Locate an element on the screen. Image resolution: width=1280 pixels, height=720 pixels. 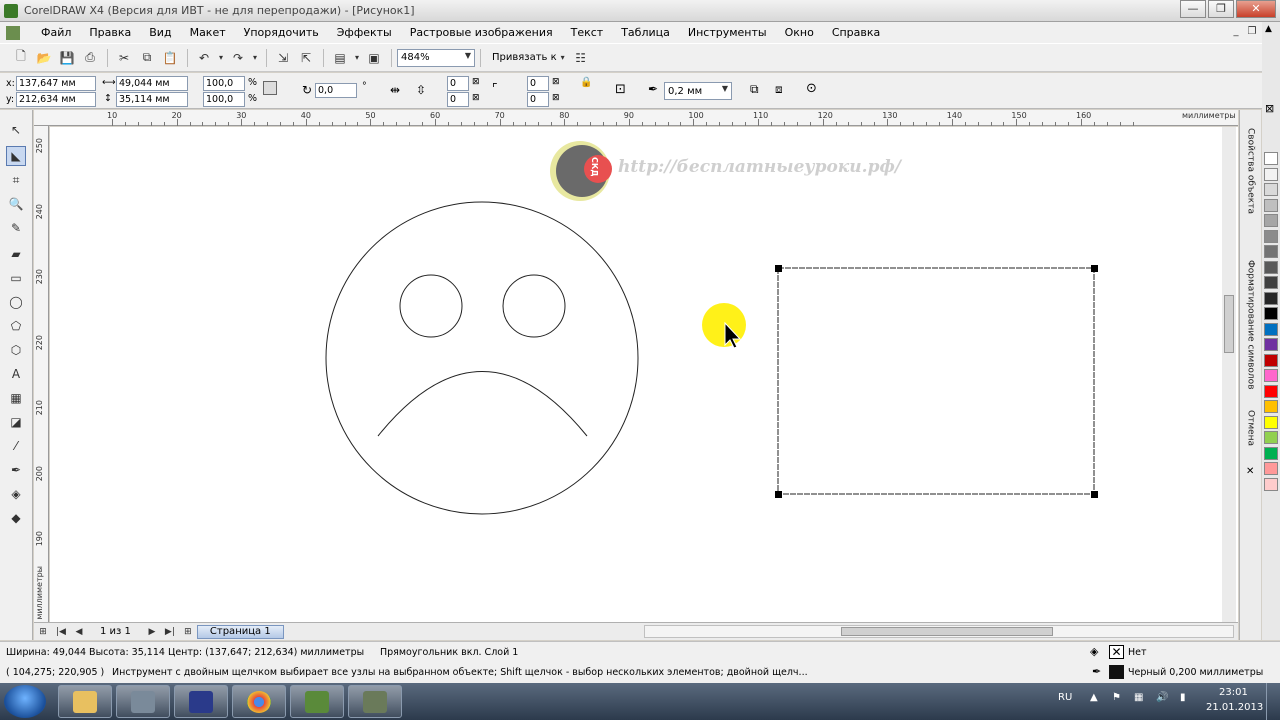
show-desktop-button is located at coordinates (1273, 701).